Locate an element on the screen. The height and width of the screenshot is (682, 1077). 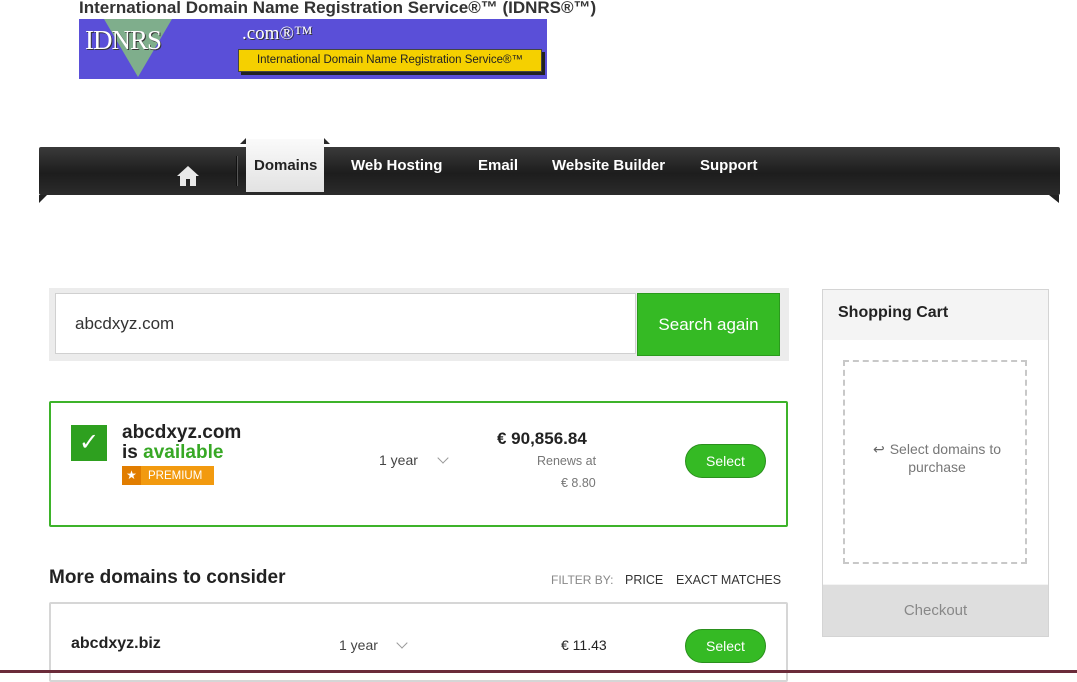
nav-item-domains: Domains is located at coordinates (285, 165).